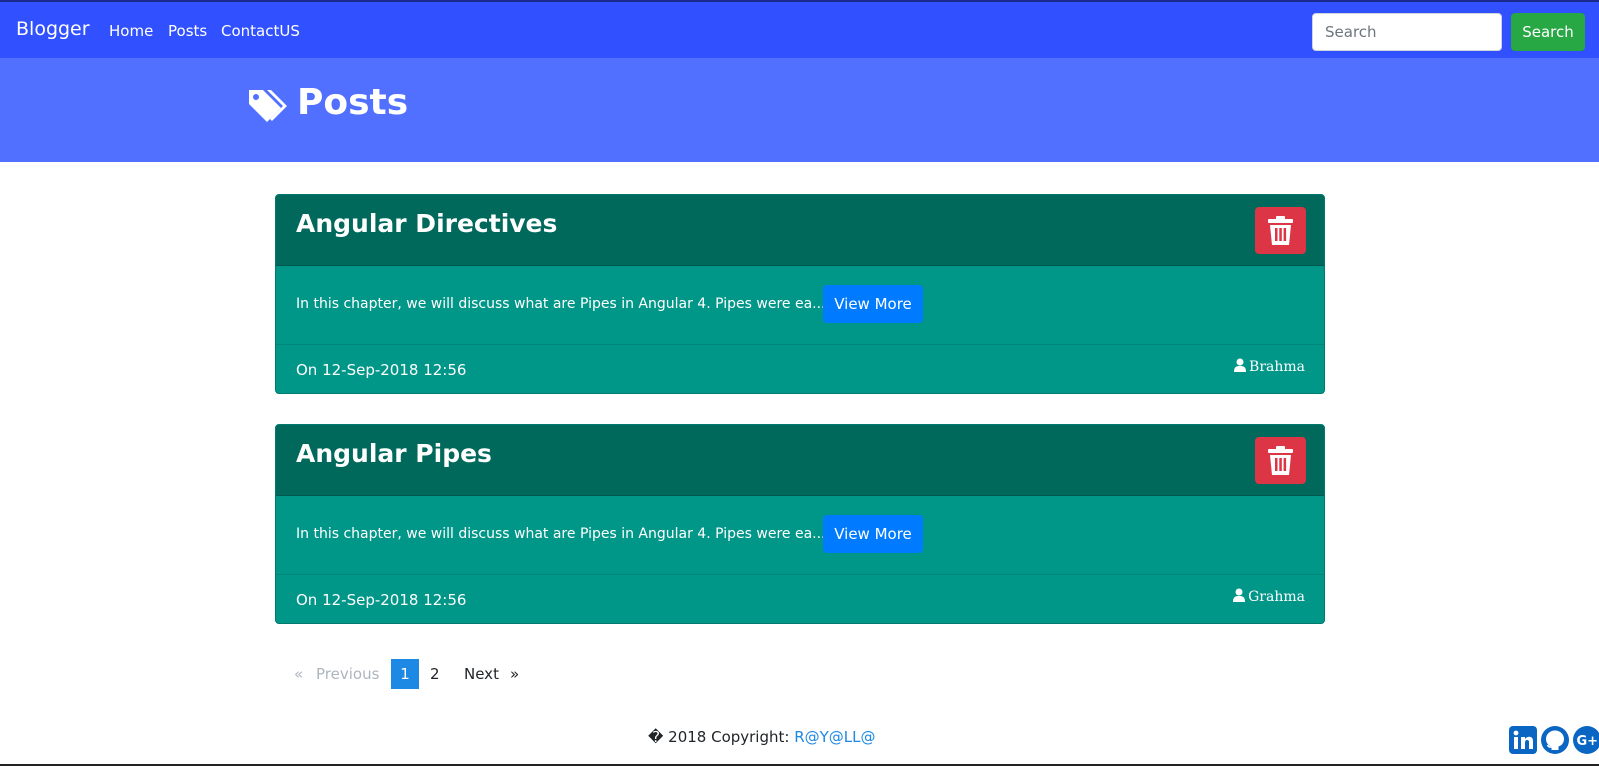 The width and height of the screenshot is (1599, 766). I want to click on next-button: Next, so click(481, 674).